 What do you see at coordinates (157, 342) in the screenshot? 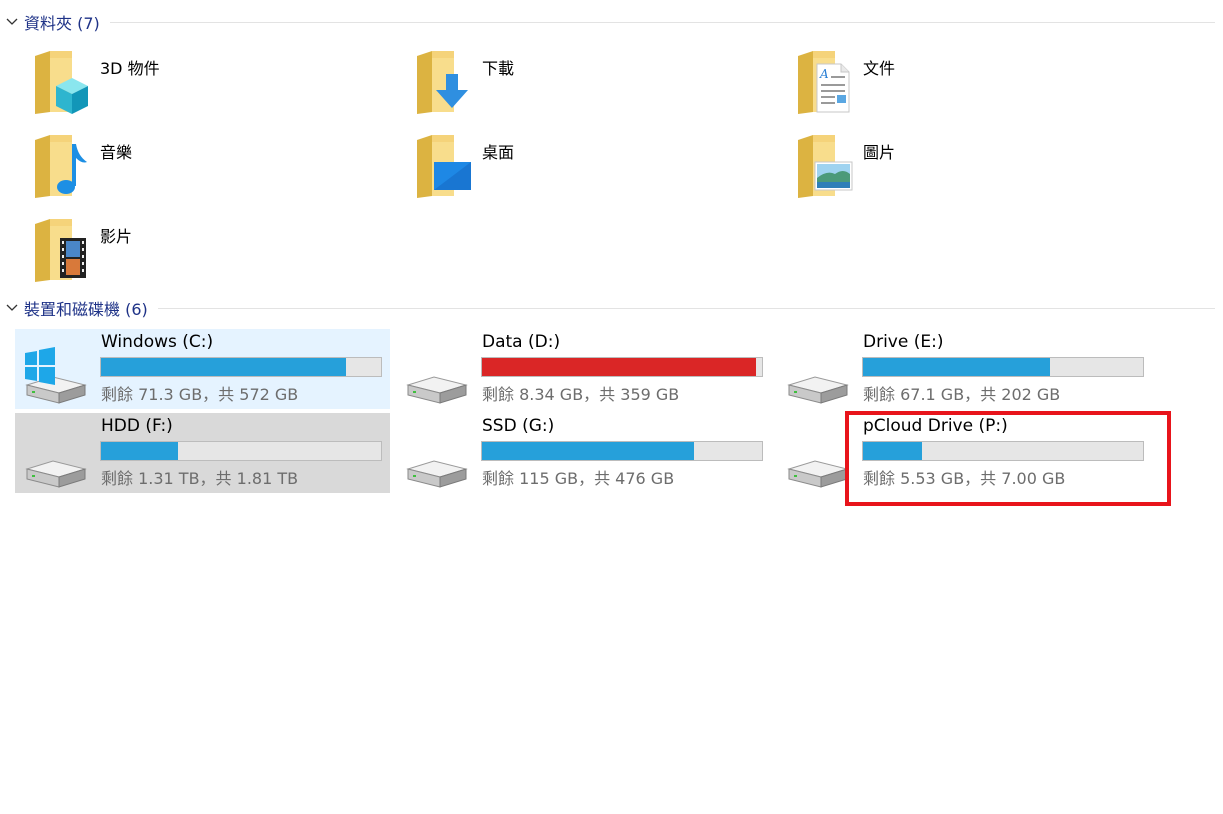
I see `drive-name: Windows (C:)` at bounding box center [157, 342].